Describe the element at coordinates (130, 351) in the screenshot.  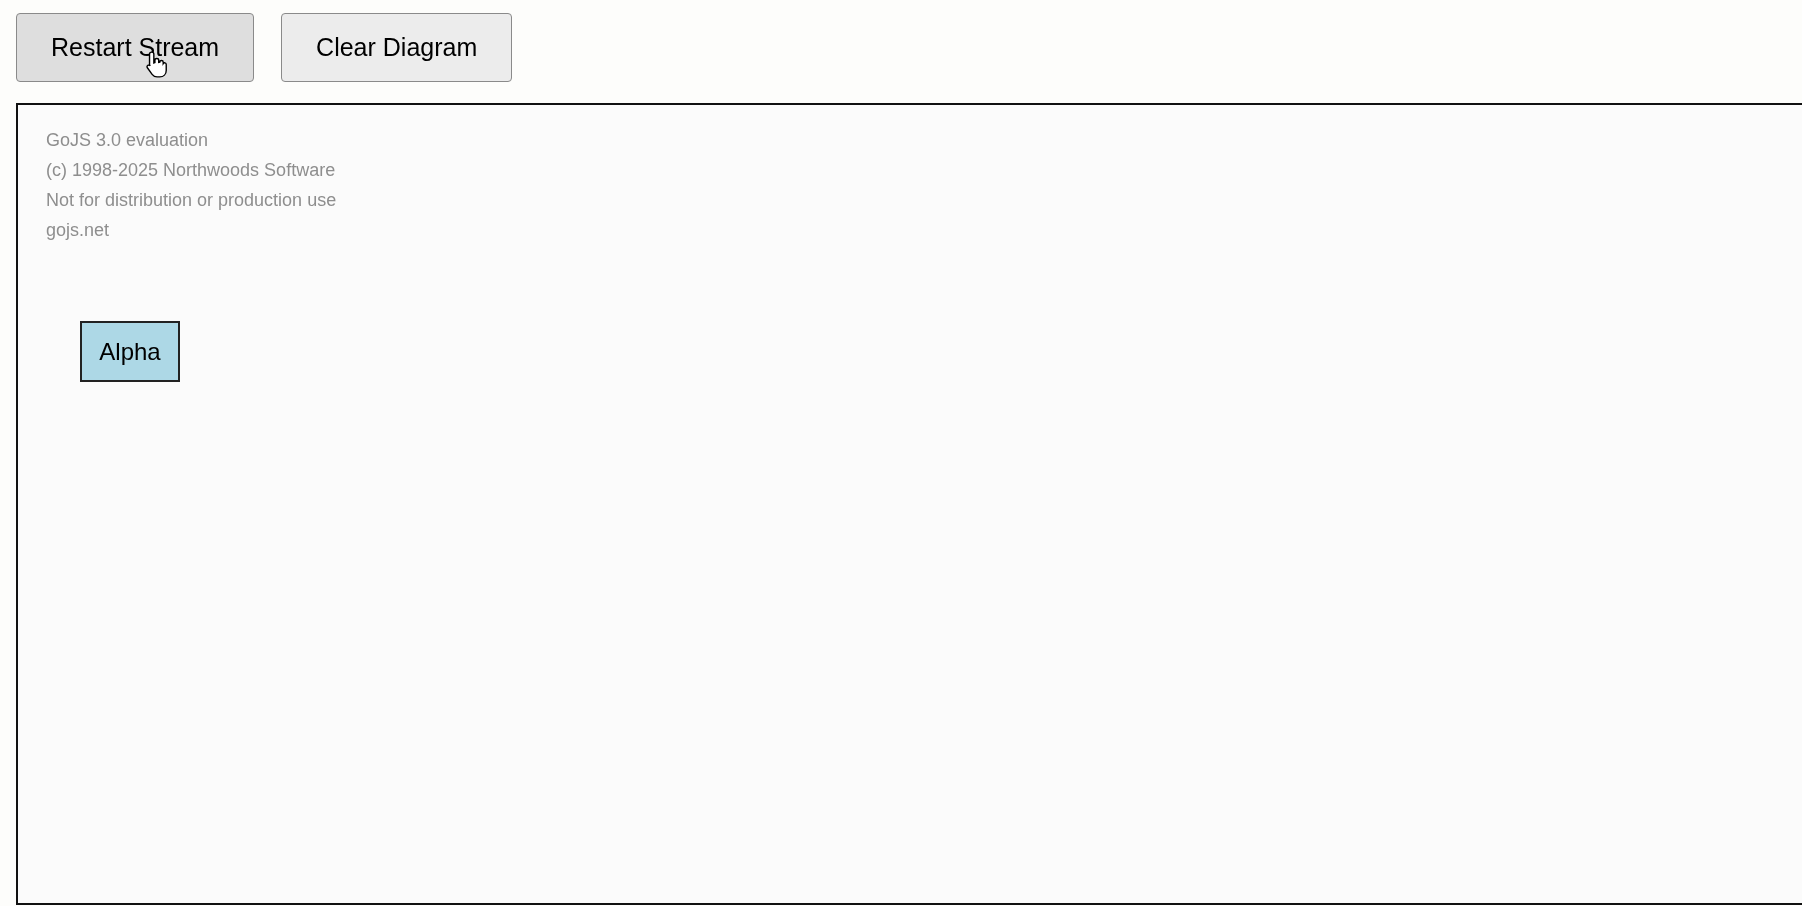
I see `diagram-node: Alpha` at that location.